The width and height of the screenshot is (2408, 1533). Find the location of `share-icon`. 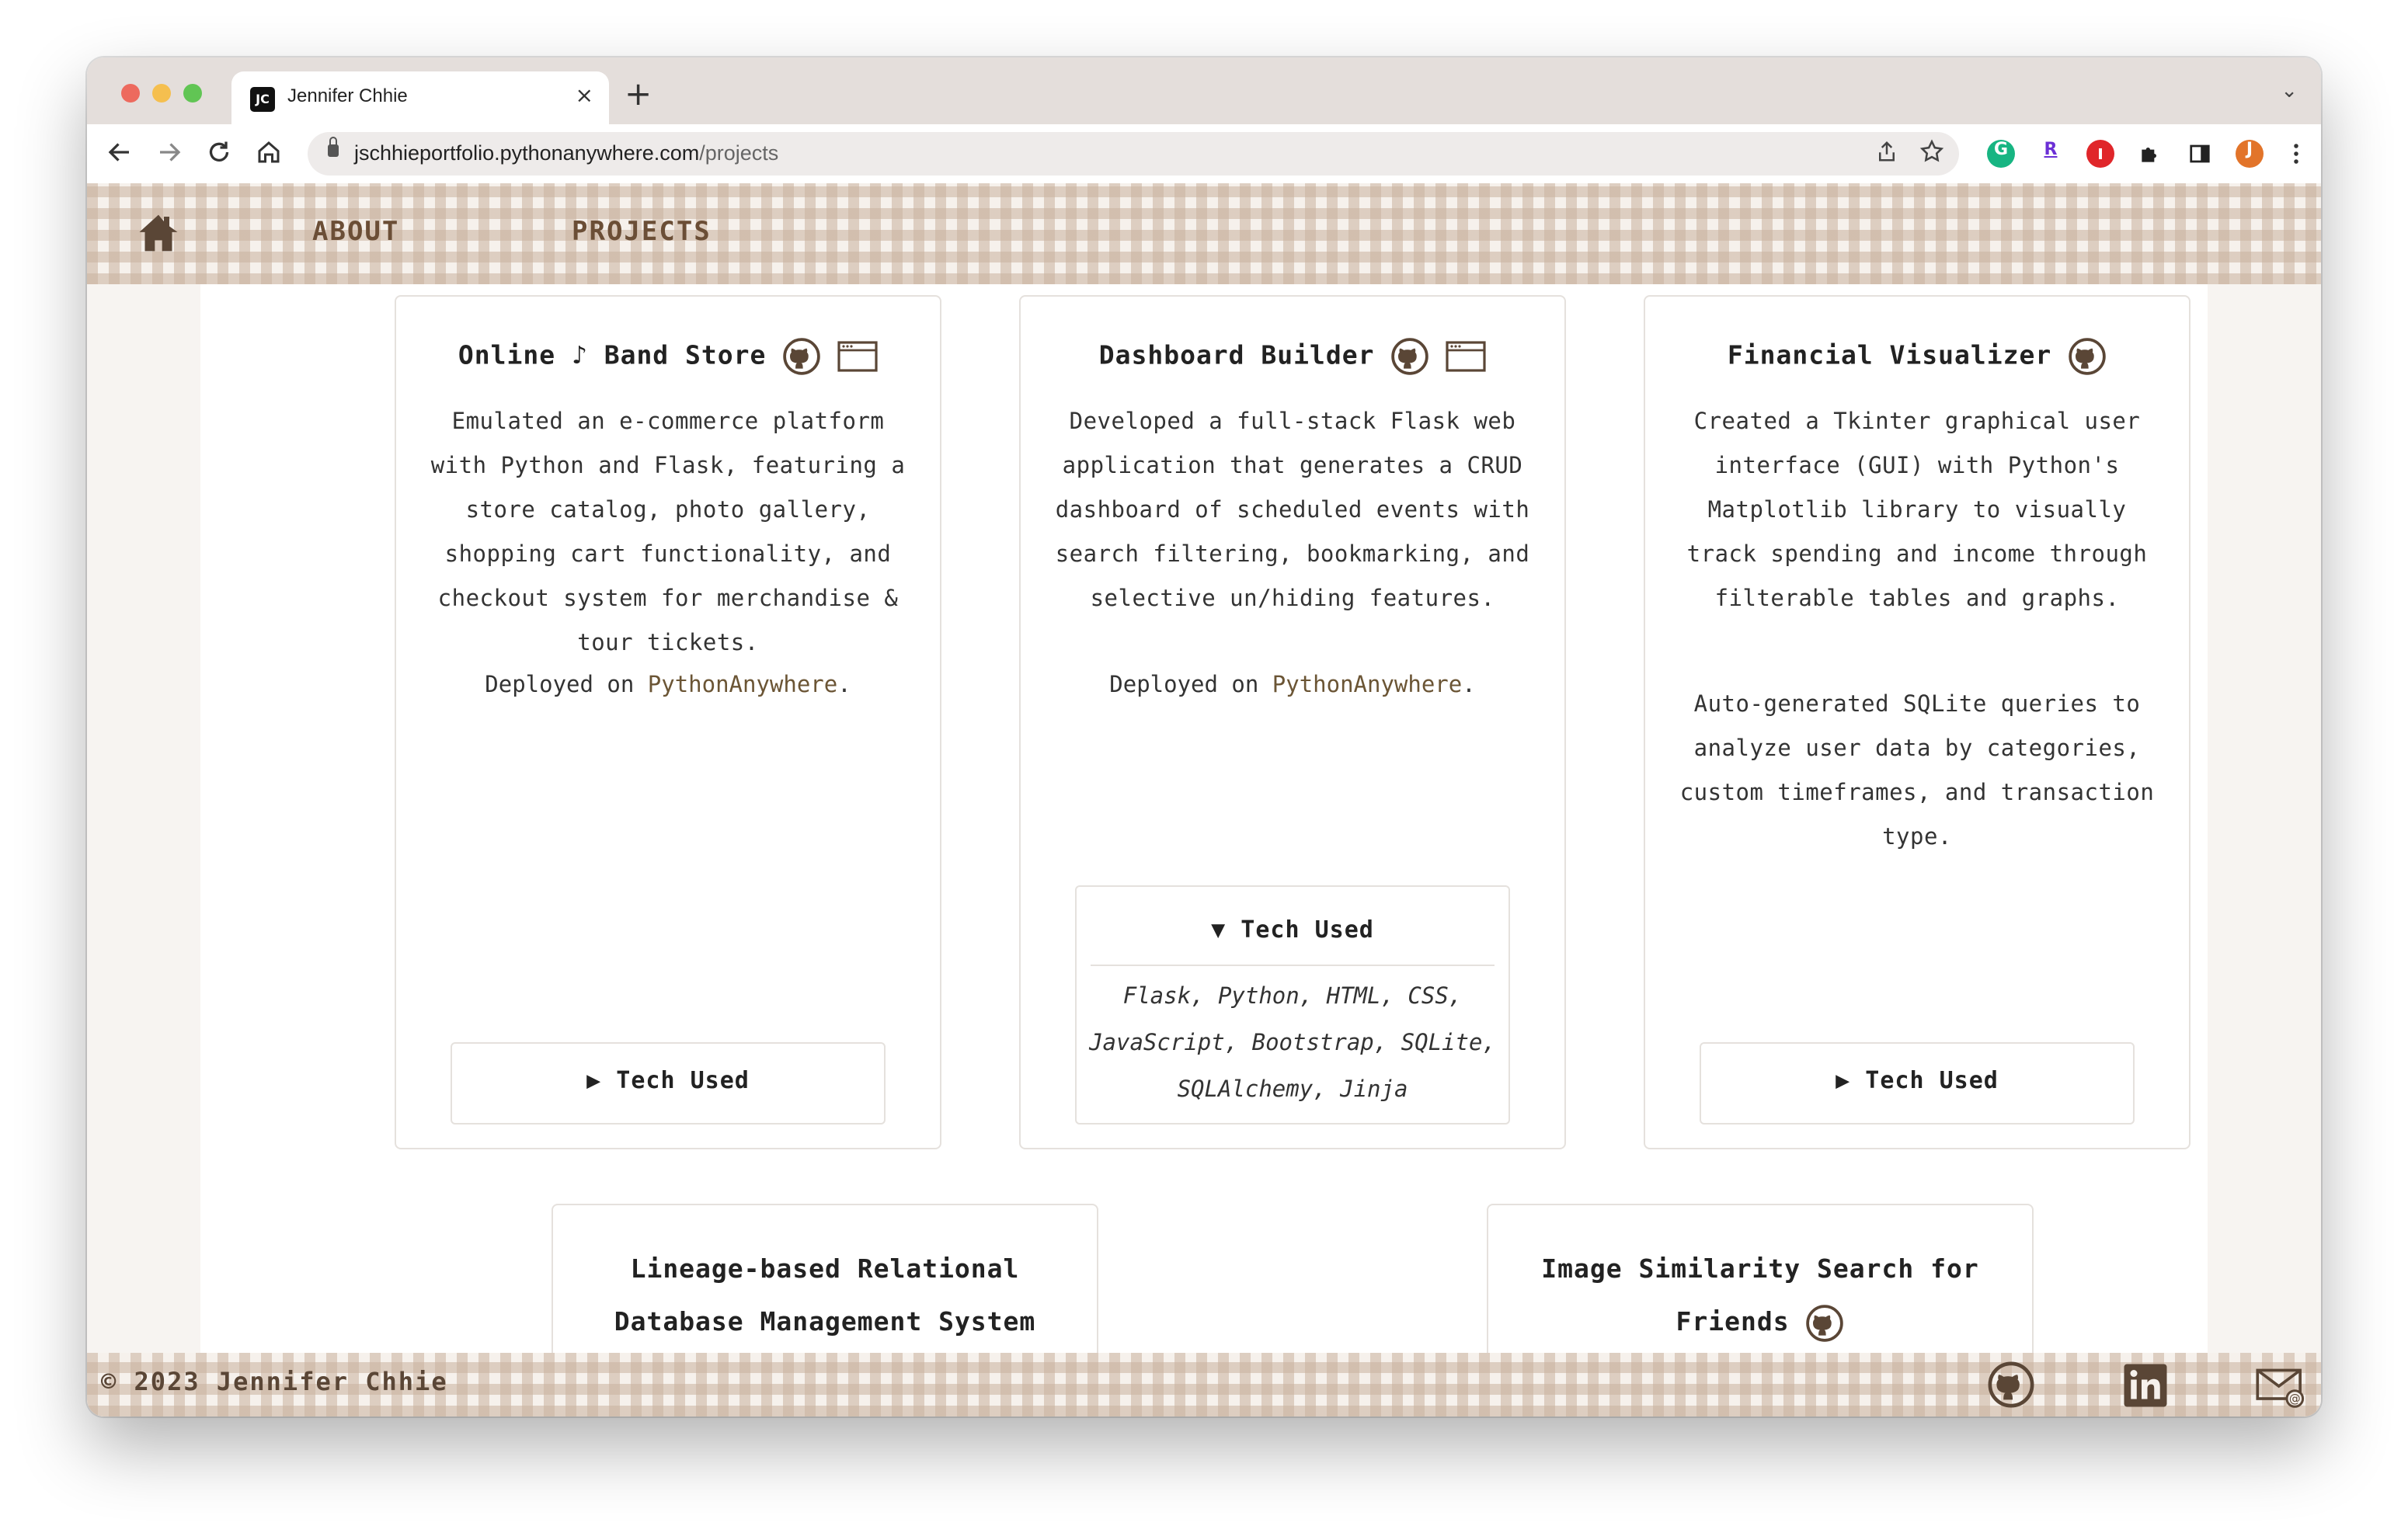

share-icon is located at coordinates (1886, 154).